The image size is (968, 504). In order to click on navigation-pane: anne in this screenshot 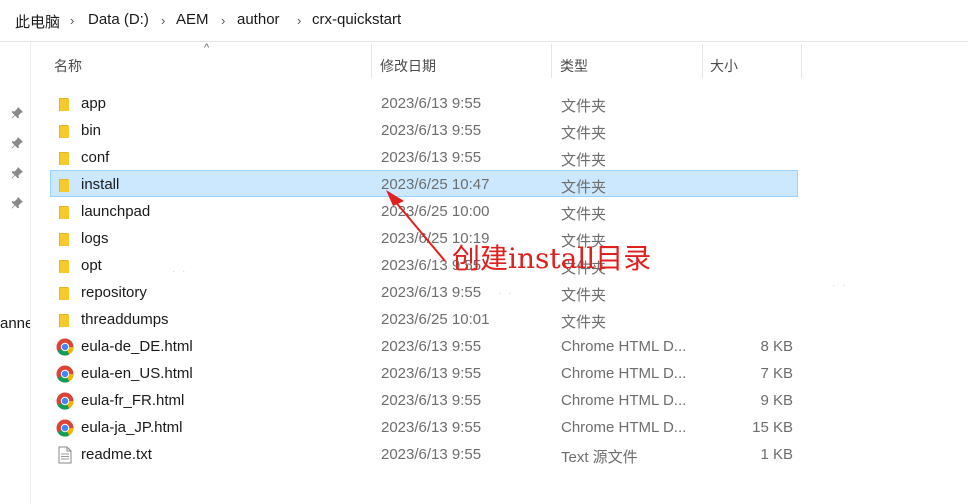, I will do `click(15, 273)`.